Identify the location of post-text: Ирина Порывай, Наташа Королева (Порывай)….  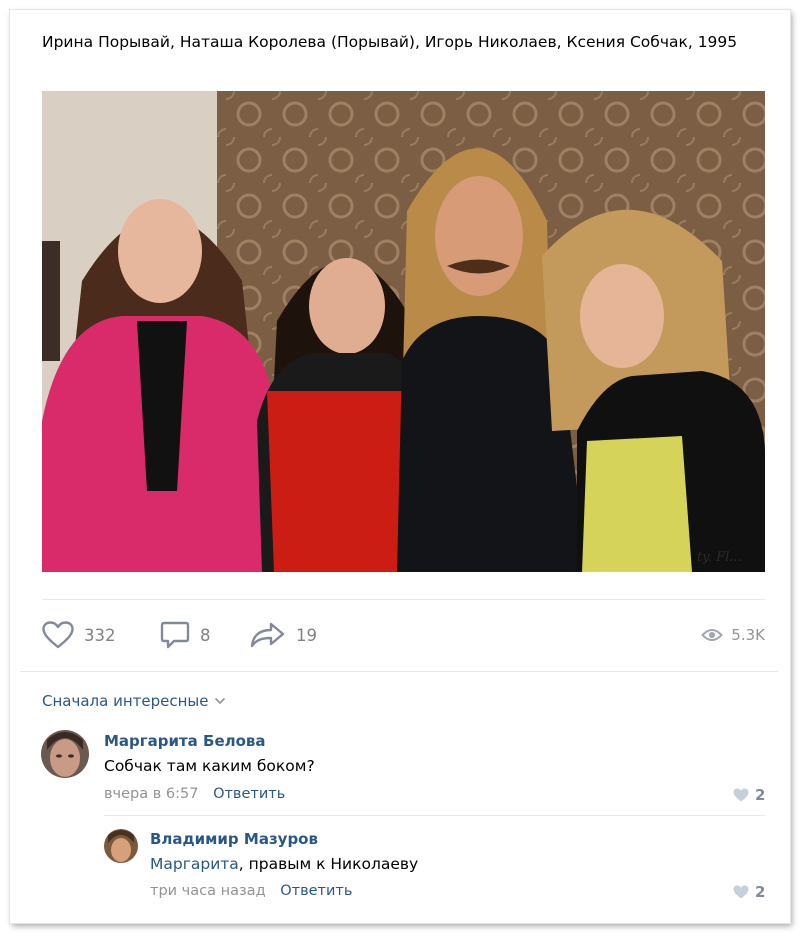
(390, 42).